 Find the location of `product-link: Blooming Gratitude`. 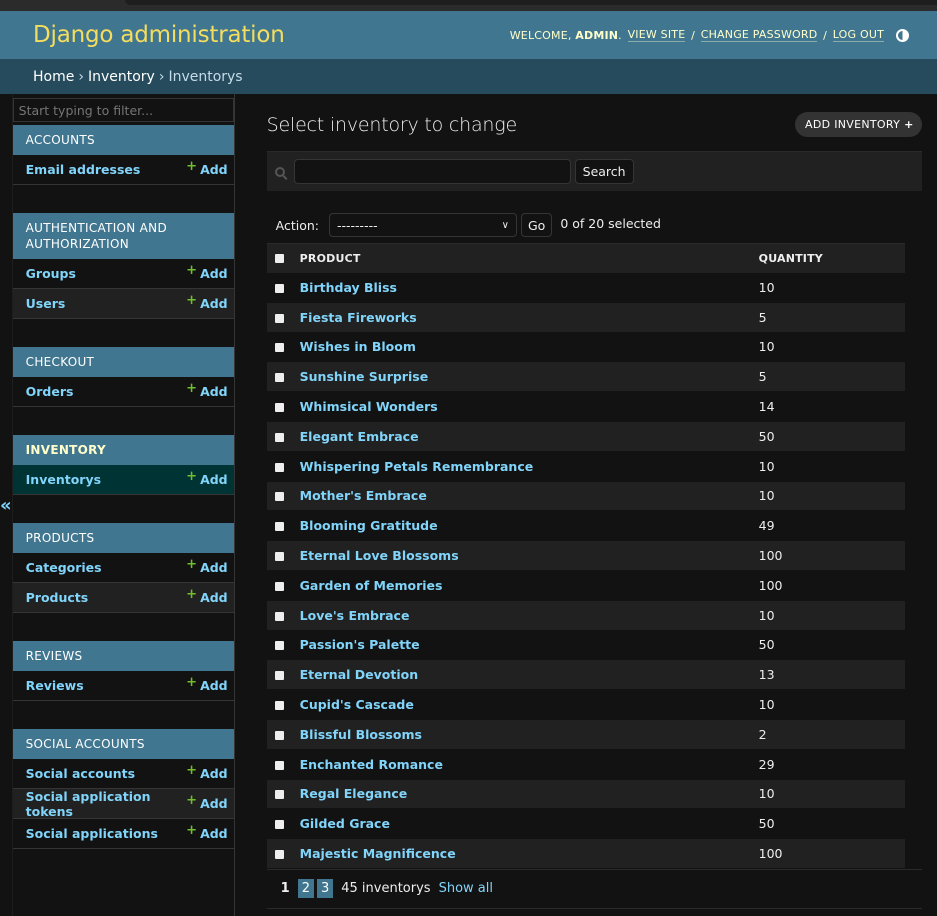

product-link: Blooming Gratitude is located at coordinates (369, 525).